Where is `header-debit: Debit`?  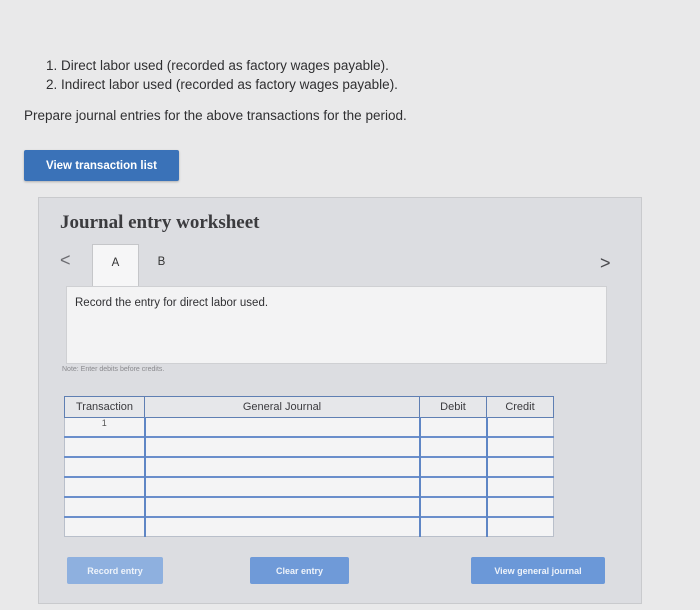
header-debit: Debit is located at coordinates (453, 407).